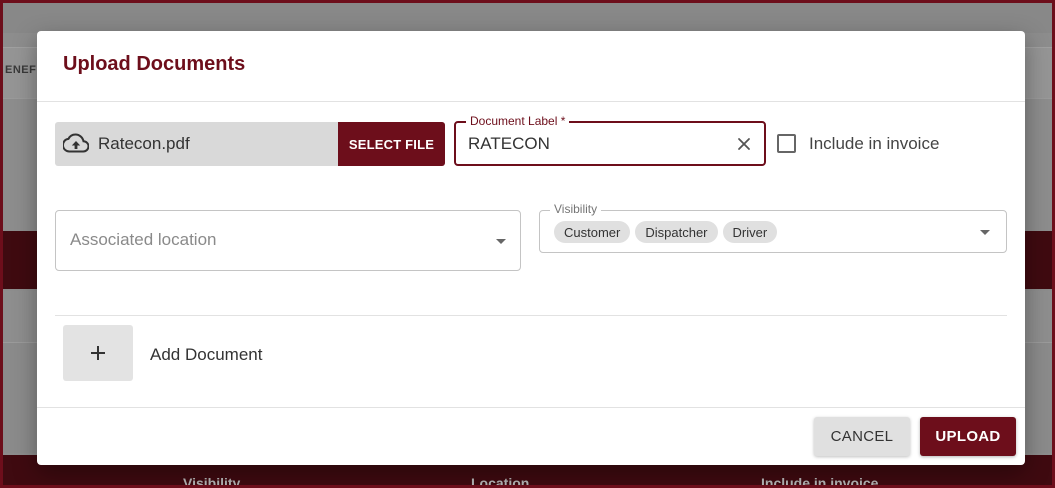 The width and height of the screenshot is (1055, 488). I want to click on dialog-title: Upload Documents, so click(154, 64).